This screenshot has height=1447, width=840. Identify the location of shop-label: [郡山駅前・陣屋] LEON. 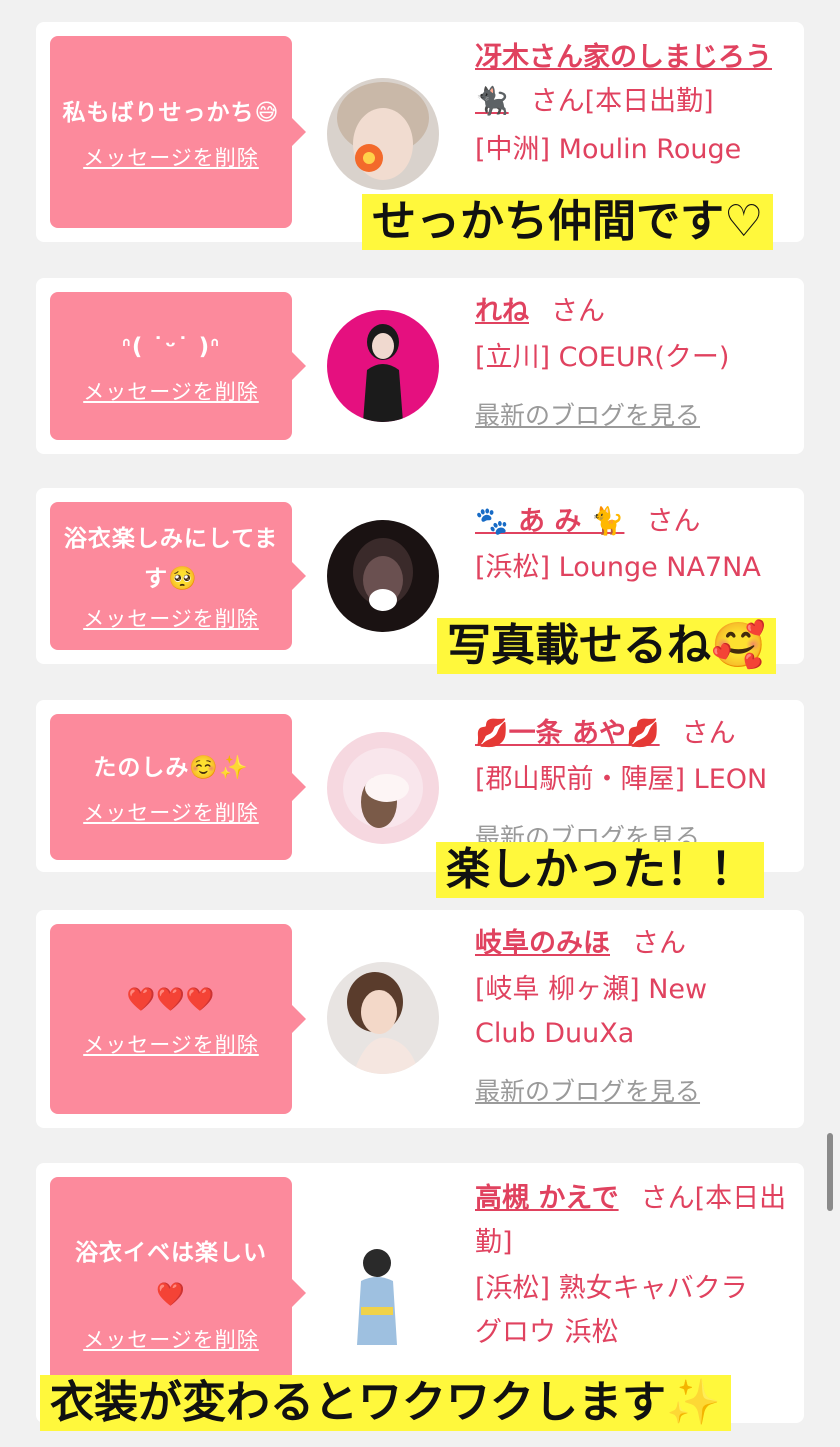
(621, 779).